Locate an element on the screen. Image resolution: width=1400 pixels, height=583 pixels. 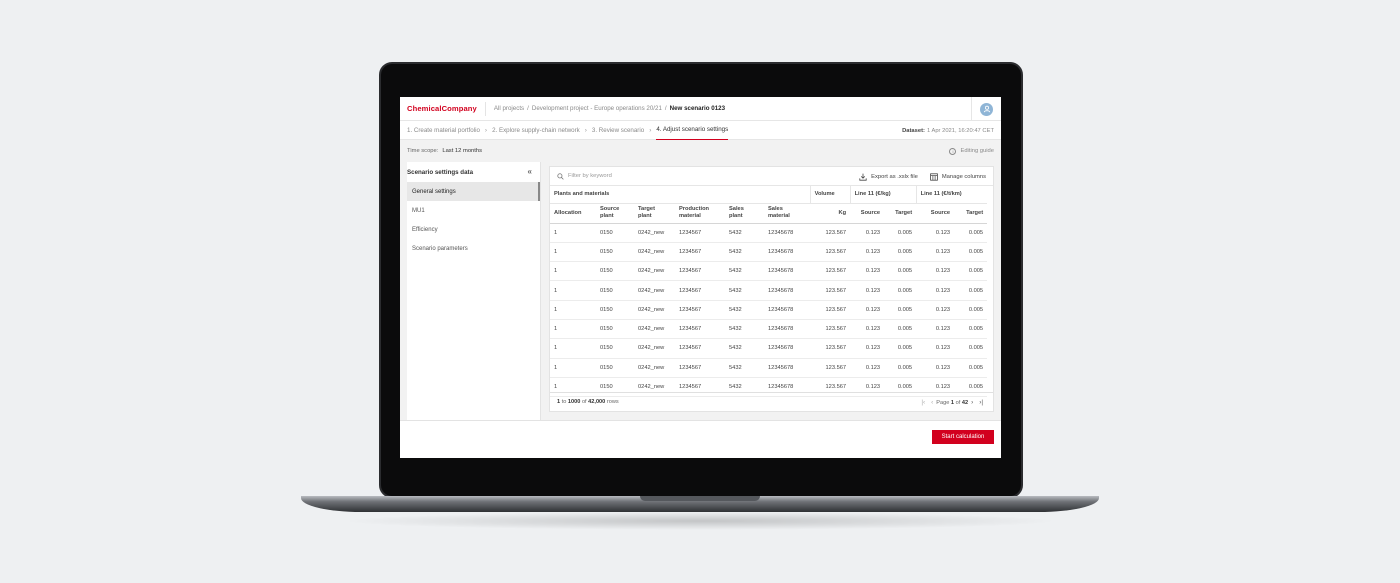
column-header: Allocation is located at coordinates (573, 213).